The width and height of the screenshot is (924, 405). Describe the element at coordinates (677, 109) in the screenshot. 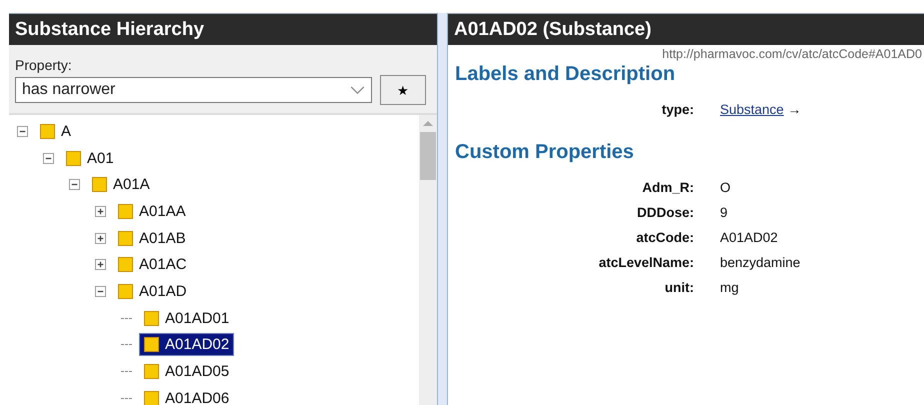

I see `property-name: type:` at that location.